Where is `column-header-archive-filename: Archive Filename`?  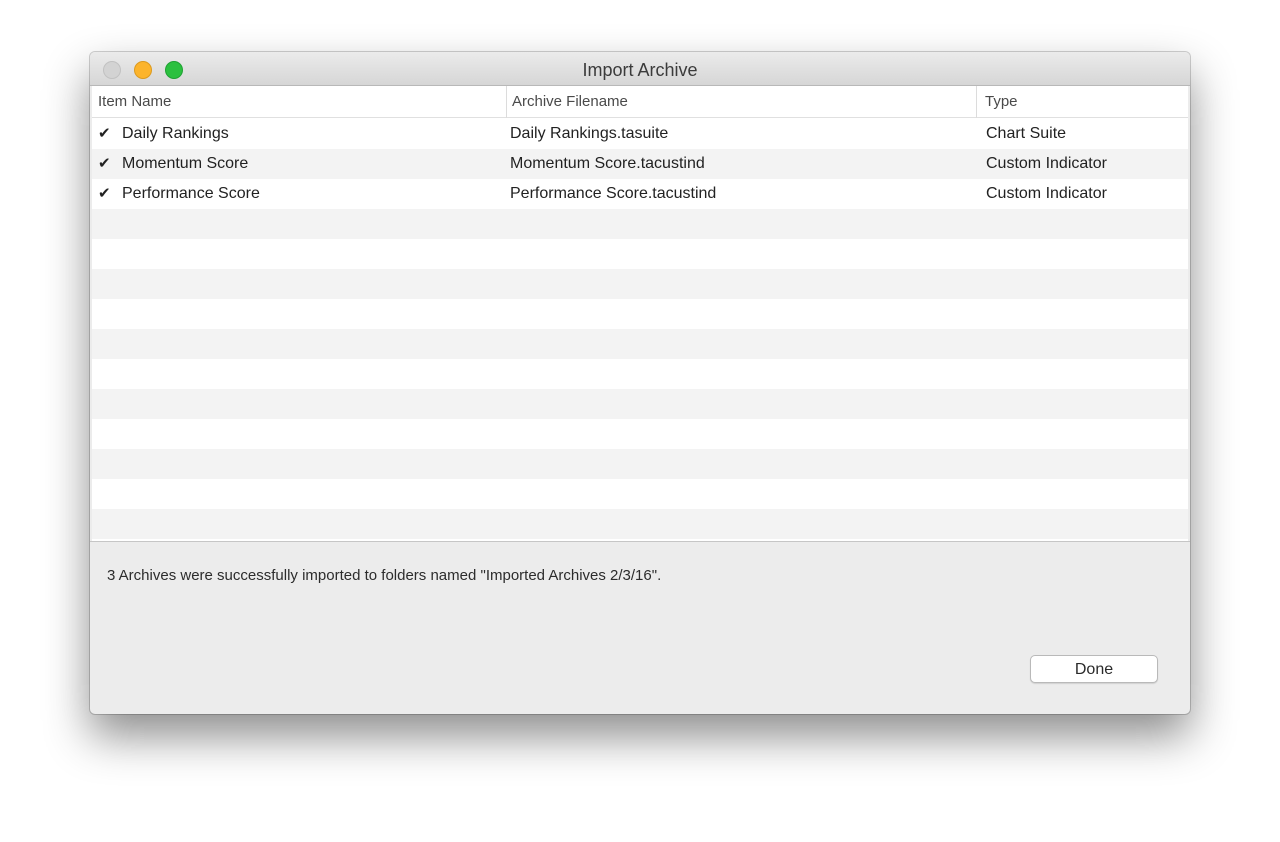 column-header-archive-filename: Archive Filename is located at coordinates (741, 102).